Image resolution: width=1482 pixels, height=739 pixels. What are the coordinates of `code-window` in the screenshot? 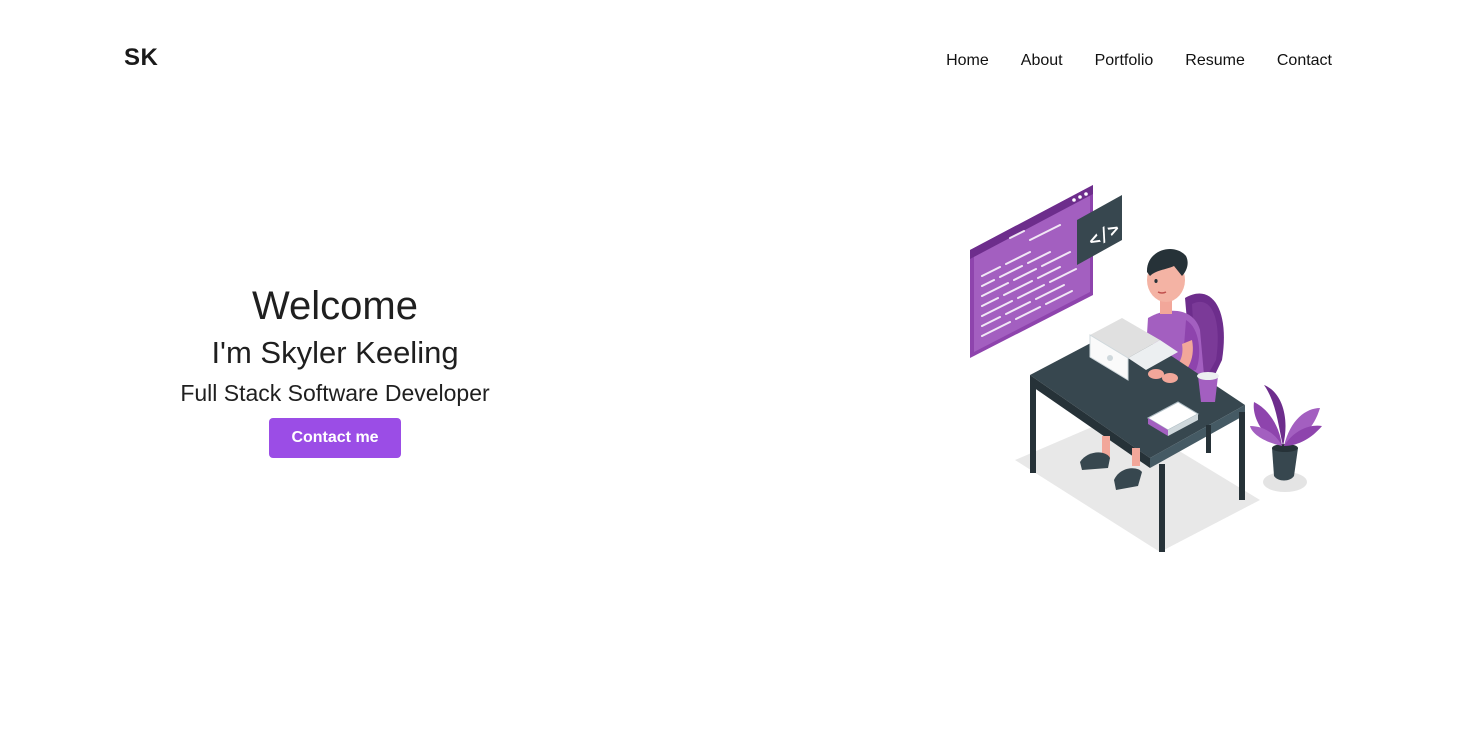 It's located at (1031, 271).